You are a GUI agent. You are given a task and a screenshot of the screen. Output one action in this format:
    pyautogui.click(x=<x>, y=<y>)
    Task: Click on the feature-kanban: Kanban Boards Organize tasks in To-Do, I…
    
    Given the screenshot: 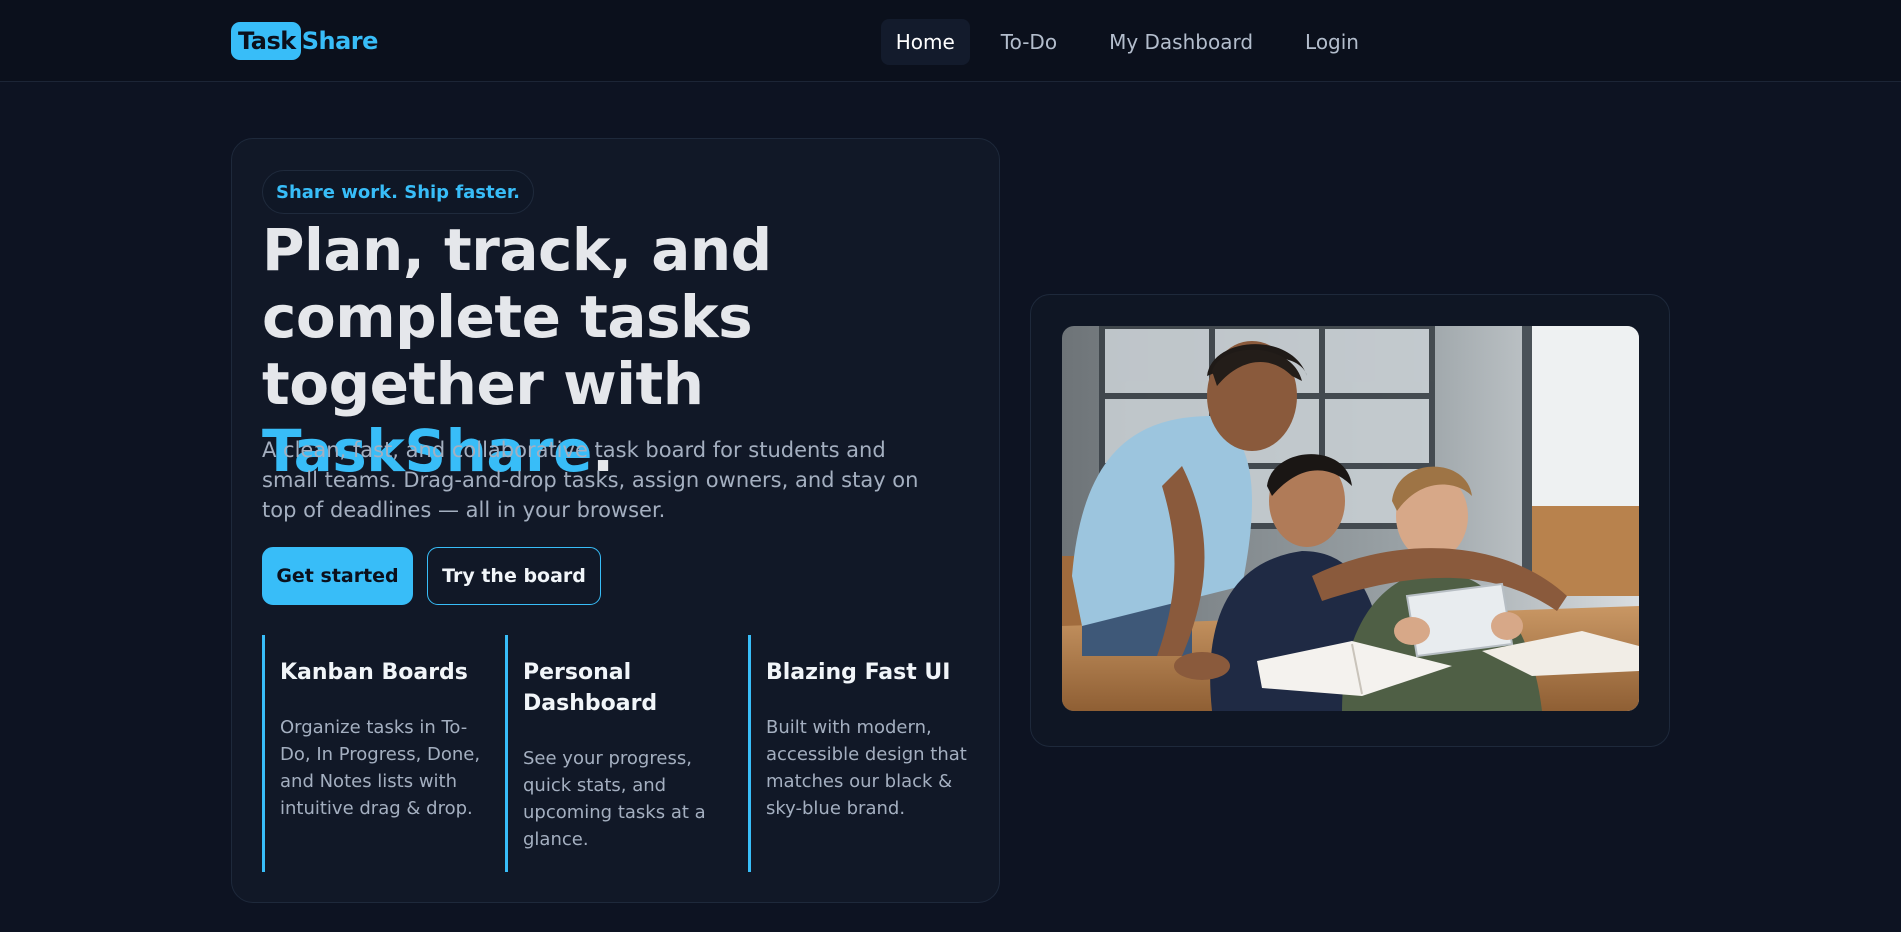 What is the action you would take?
    pyautogui.click(x=372, y=753)
    